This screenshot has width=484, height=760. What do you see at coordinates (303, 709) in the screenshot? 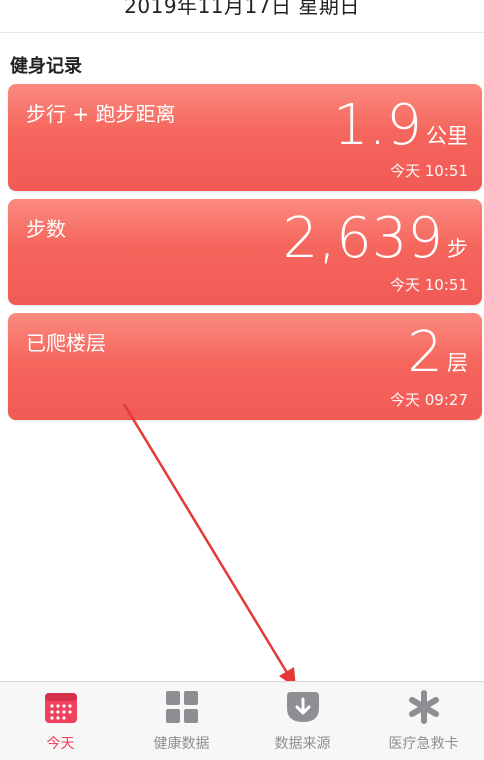
I see `download-icon` at bounding box center [303, 709].